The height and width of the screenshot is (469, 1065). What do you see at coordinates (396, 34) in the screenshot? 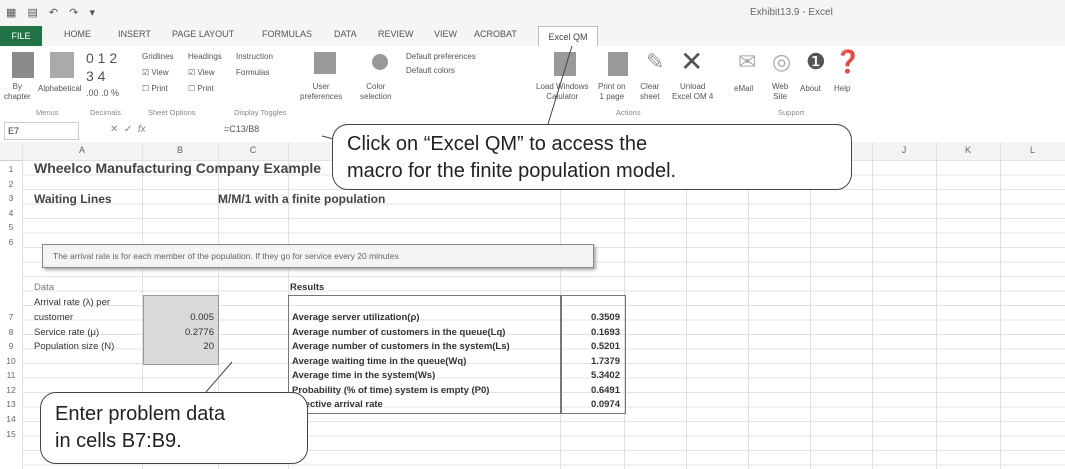
I see `tab-review: REVIEW` at bounding box center [396, 34].